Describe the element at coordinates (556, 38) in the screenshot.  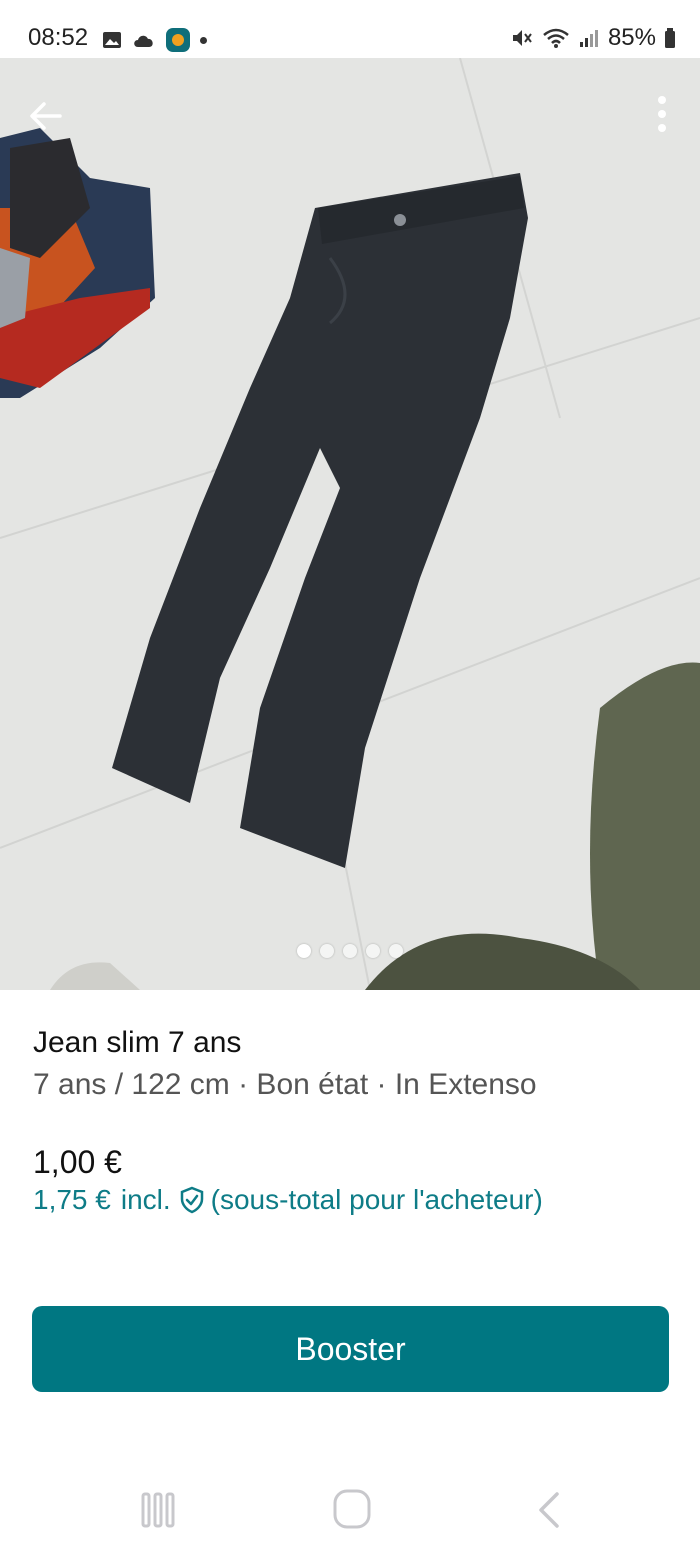
I see `wifi-icon` at that location.